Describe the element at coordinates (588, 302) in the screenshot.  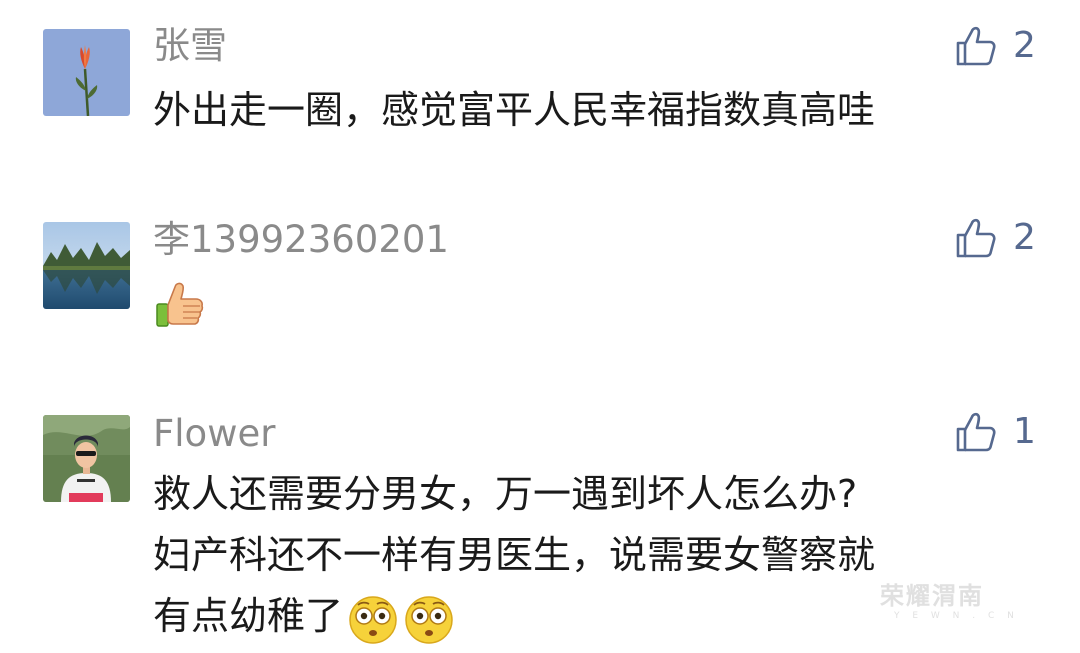
I see `comment-text` at that location.